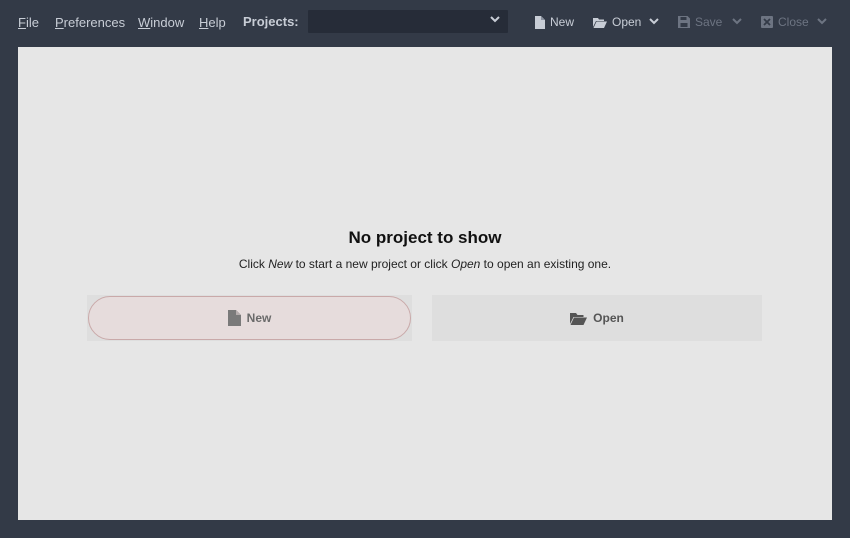 The image size is (850, 538). I want to click on toolbar-new-label: New, so click(562, 22).